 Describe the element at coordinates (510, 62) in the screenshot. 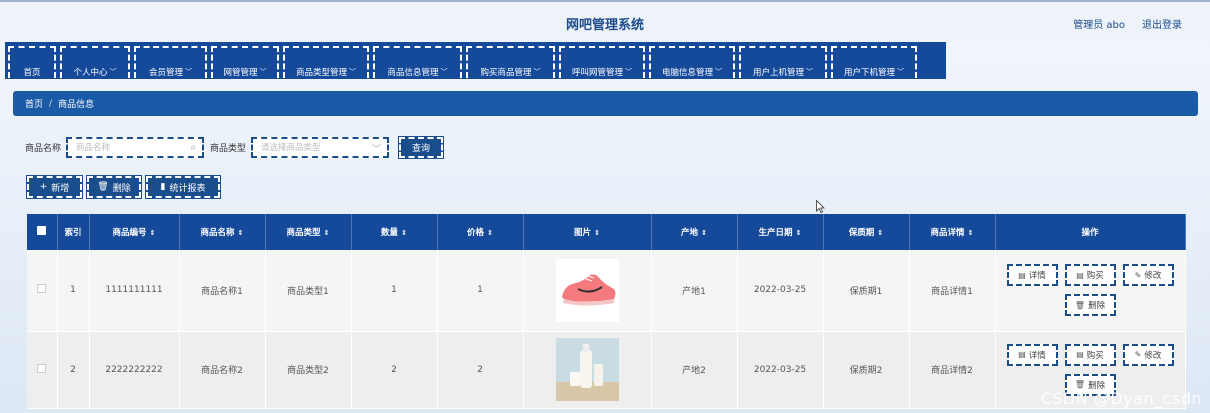

I see `nav-item-purchase-management: 购买商品管理 ﹀` at that location.